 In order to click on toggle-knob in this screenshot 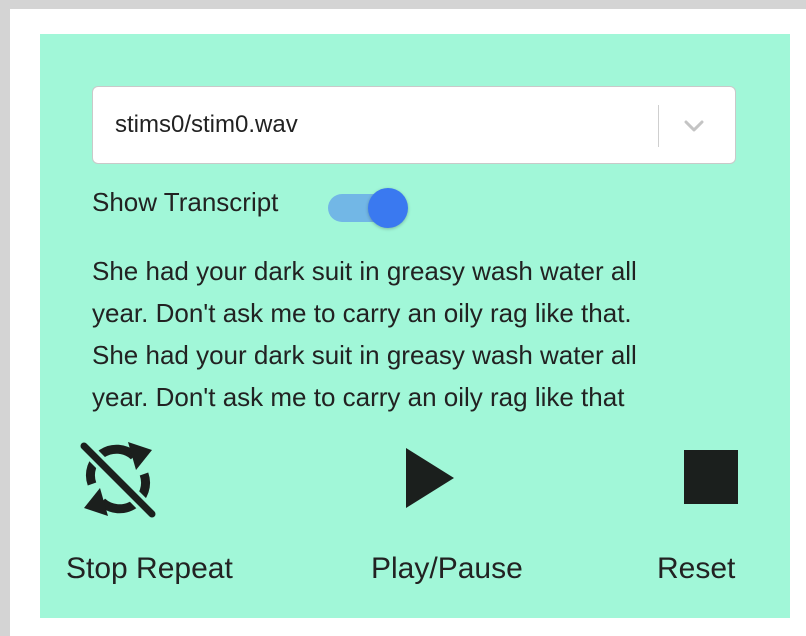, I will do `click(388, 208)`.